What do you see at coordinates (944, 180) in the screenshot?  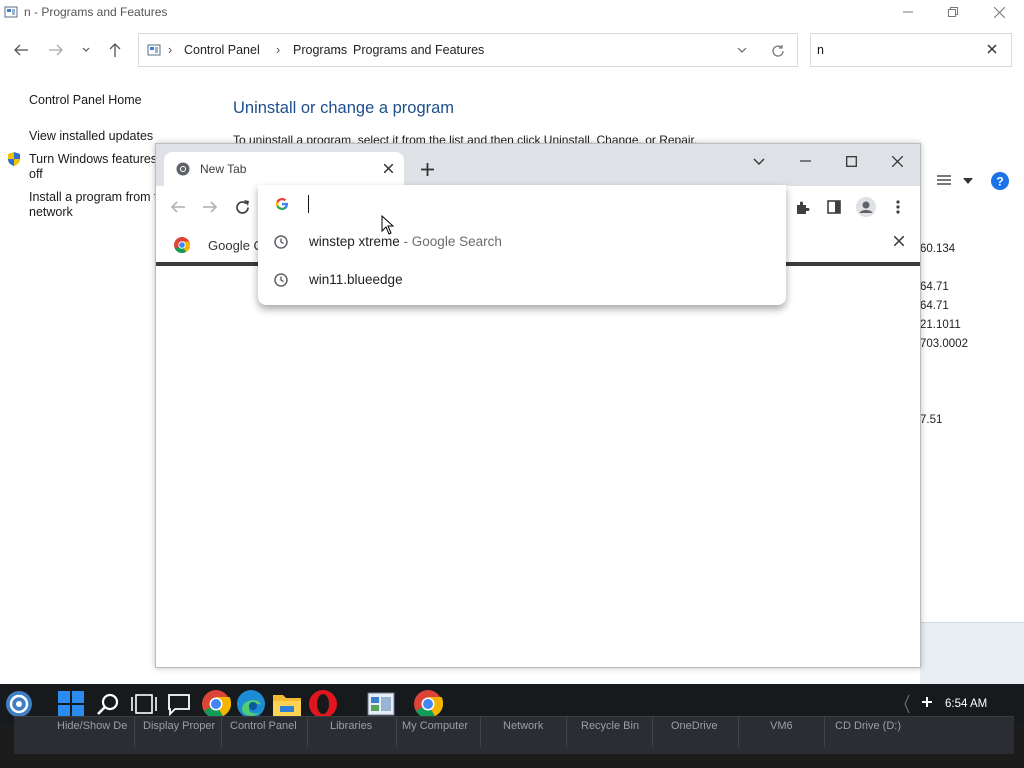 I see `view-options-icon` at bounding box center [944, 180].